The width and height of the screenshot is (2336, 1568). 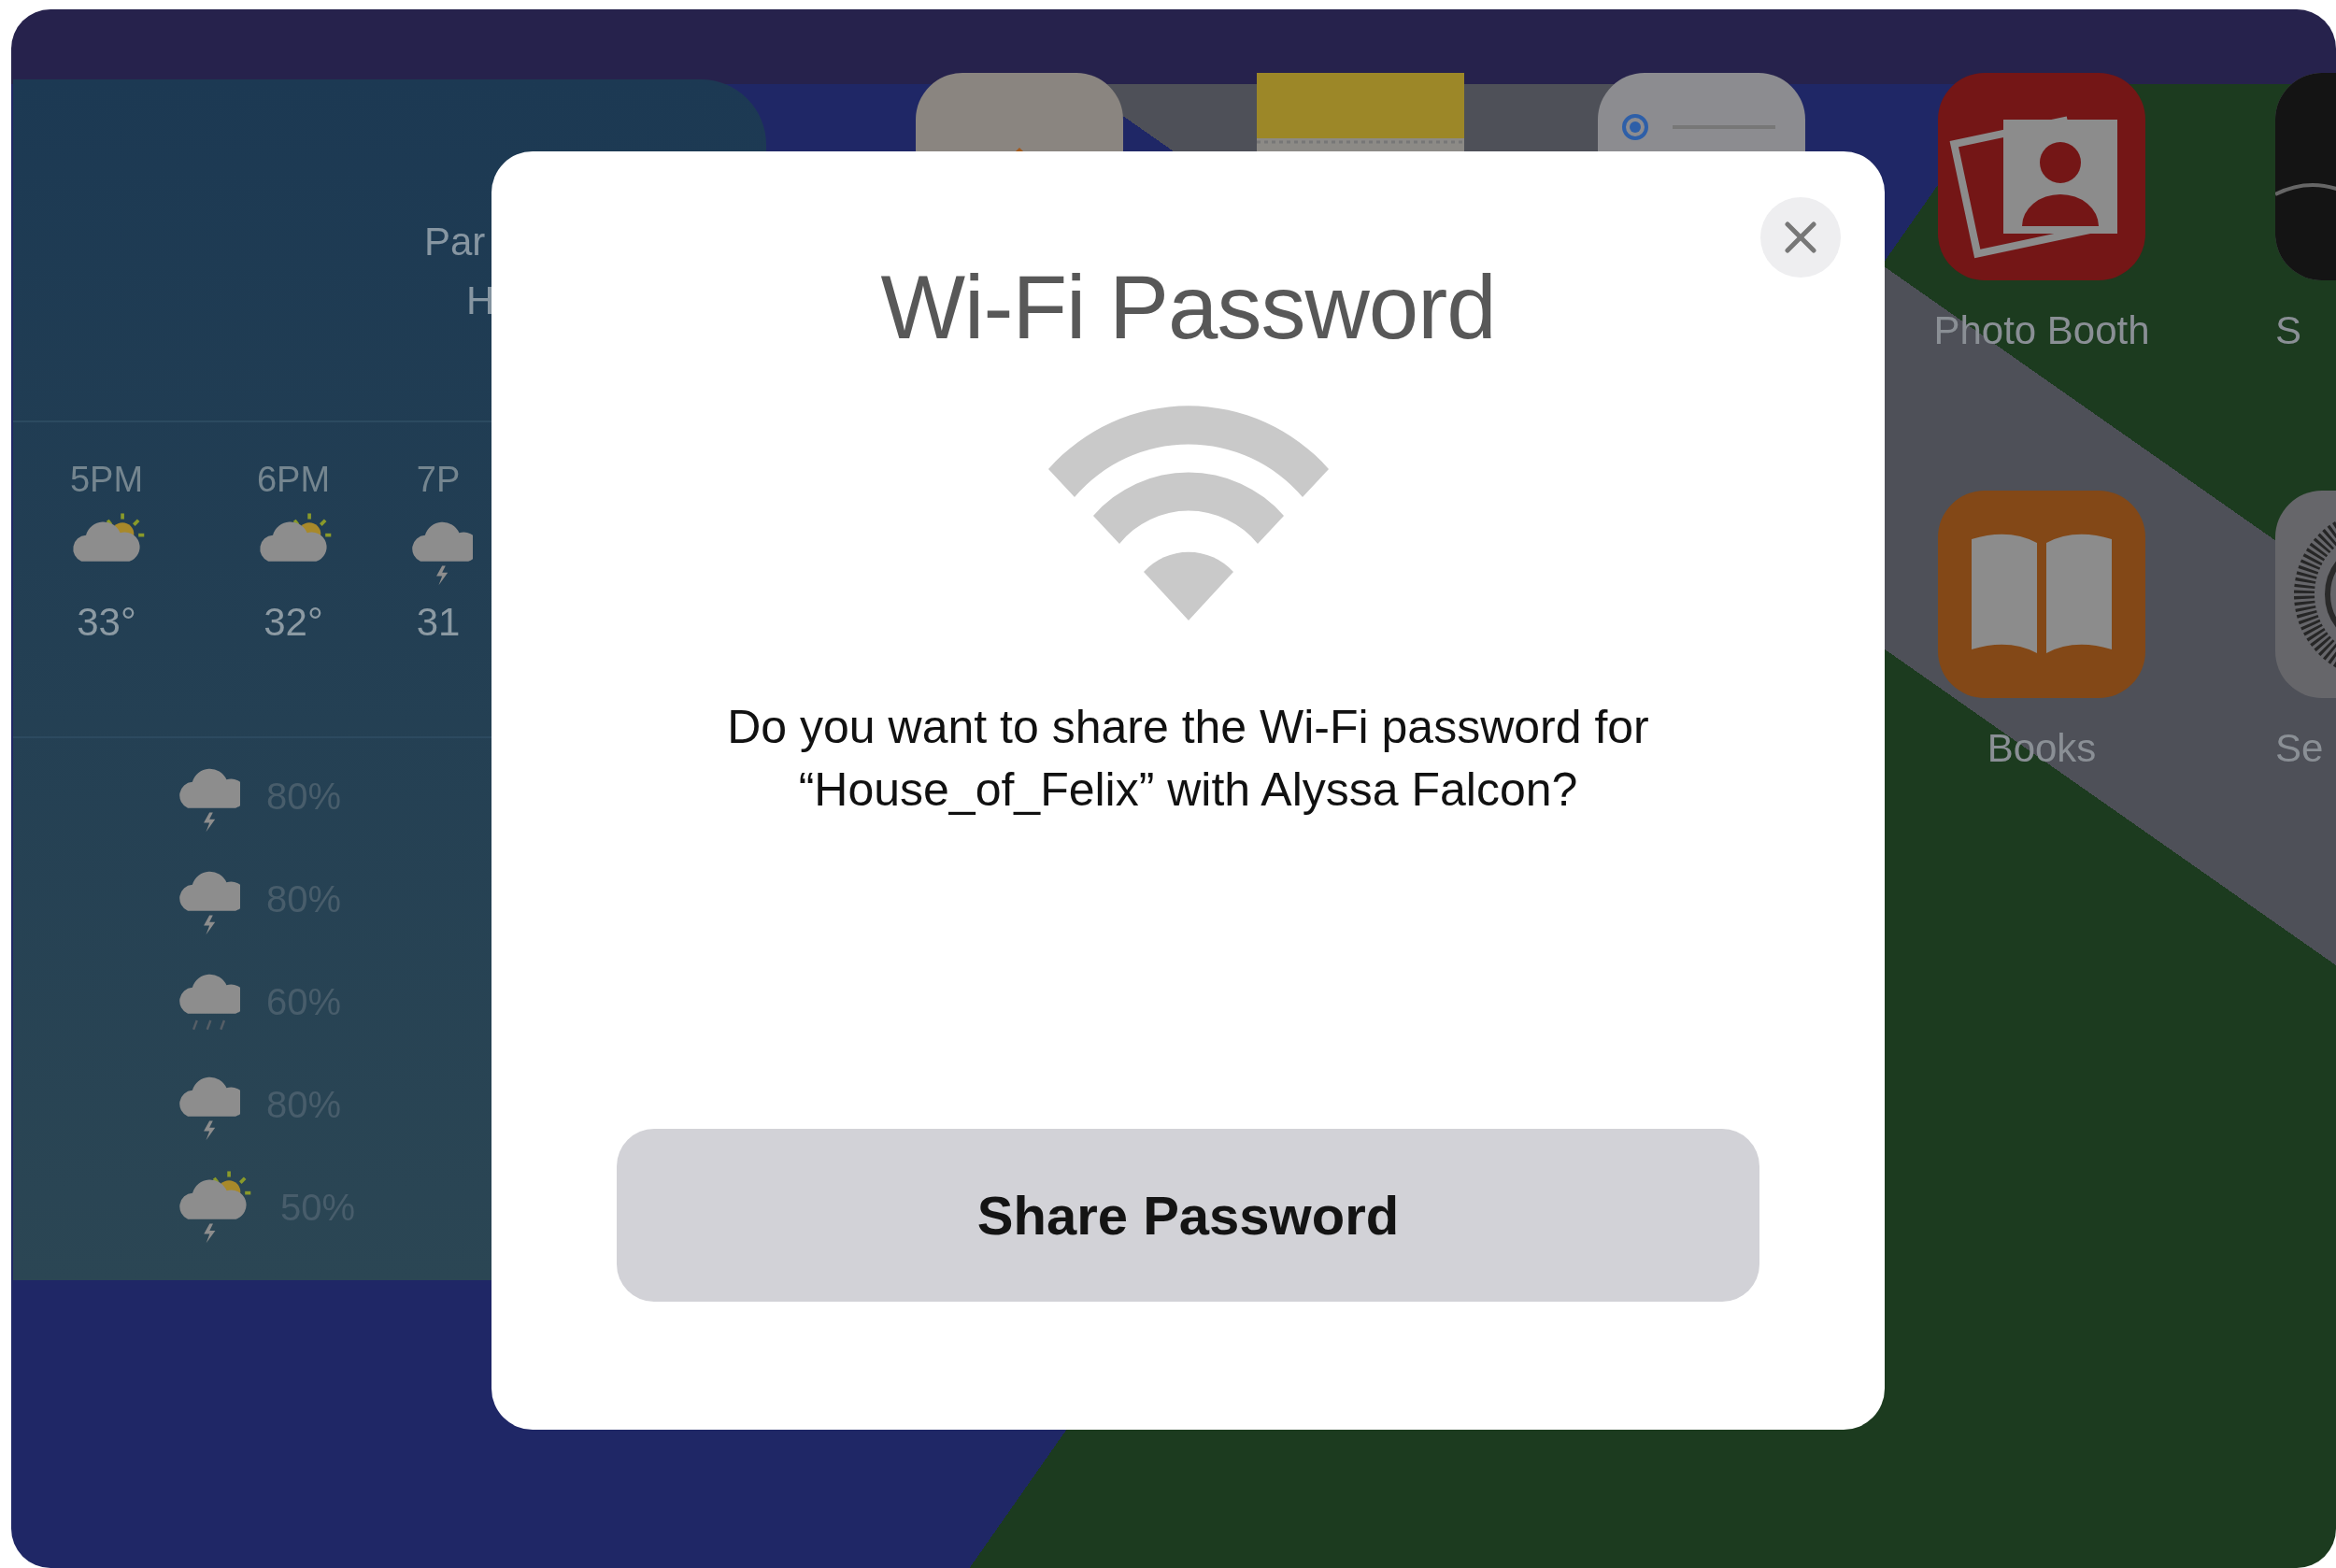 I want to click on app-label: Books, so click(x=2042, y=748).